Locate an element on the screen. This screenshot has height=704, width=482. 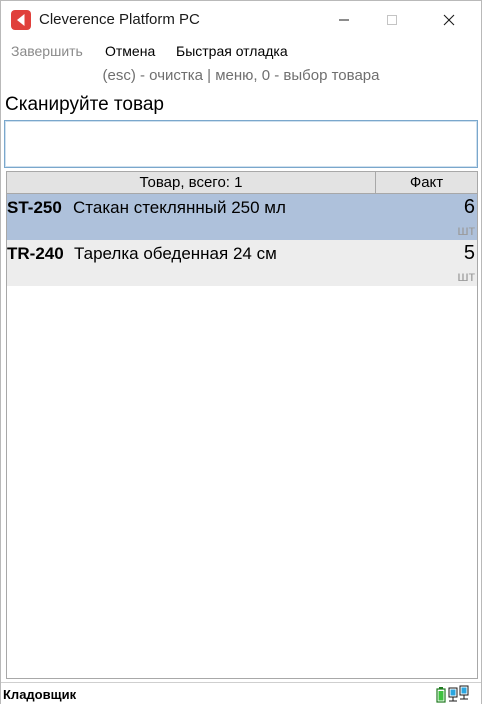
column-header-product: Товар, всего: 1 is located at coordinates (191, 182).